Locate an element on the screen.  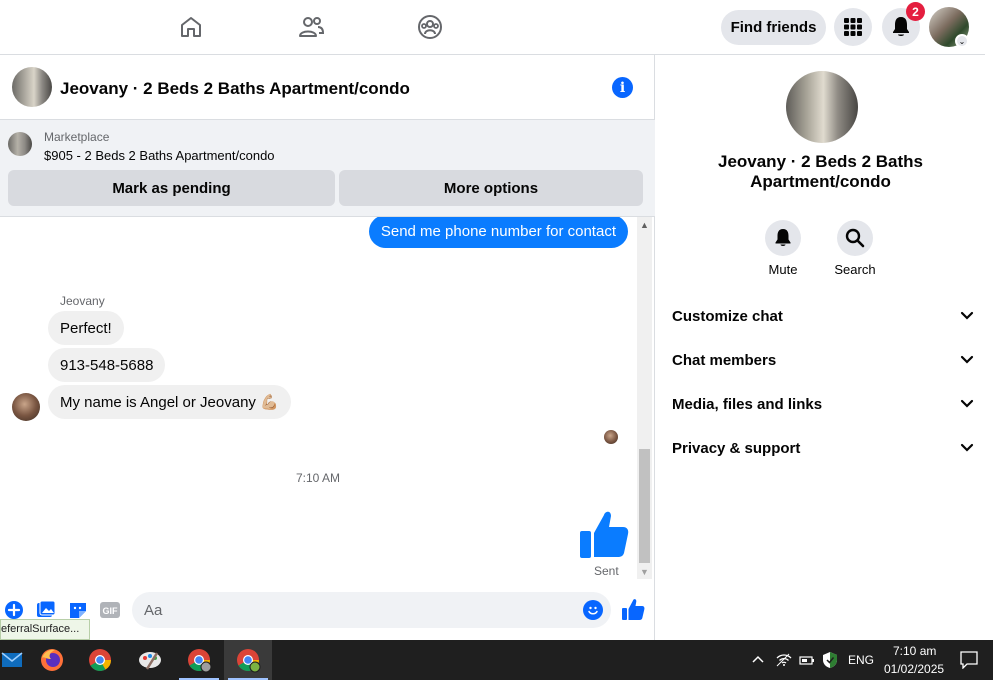
sender-avatar is located at coordinates (26, 407).